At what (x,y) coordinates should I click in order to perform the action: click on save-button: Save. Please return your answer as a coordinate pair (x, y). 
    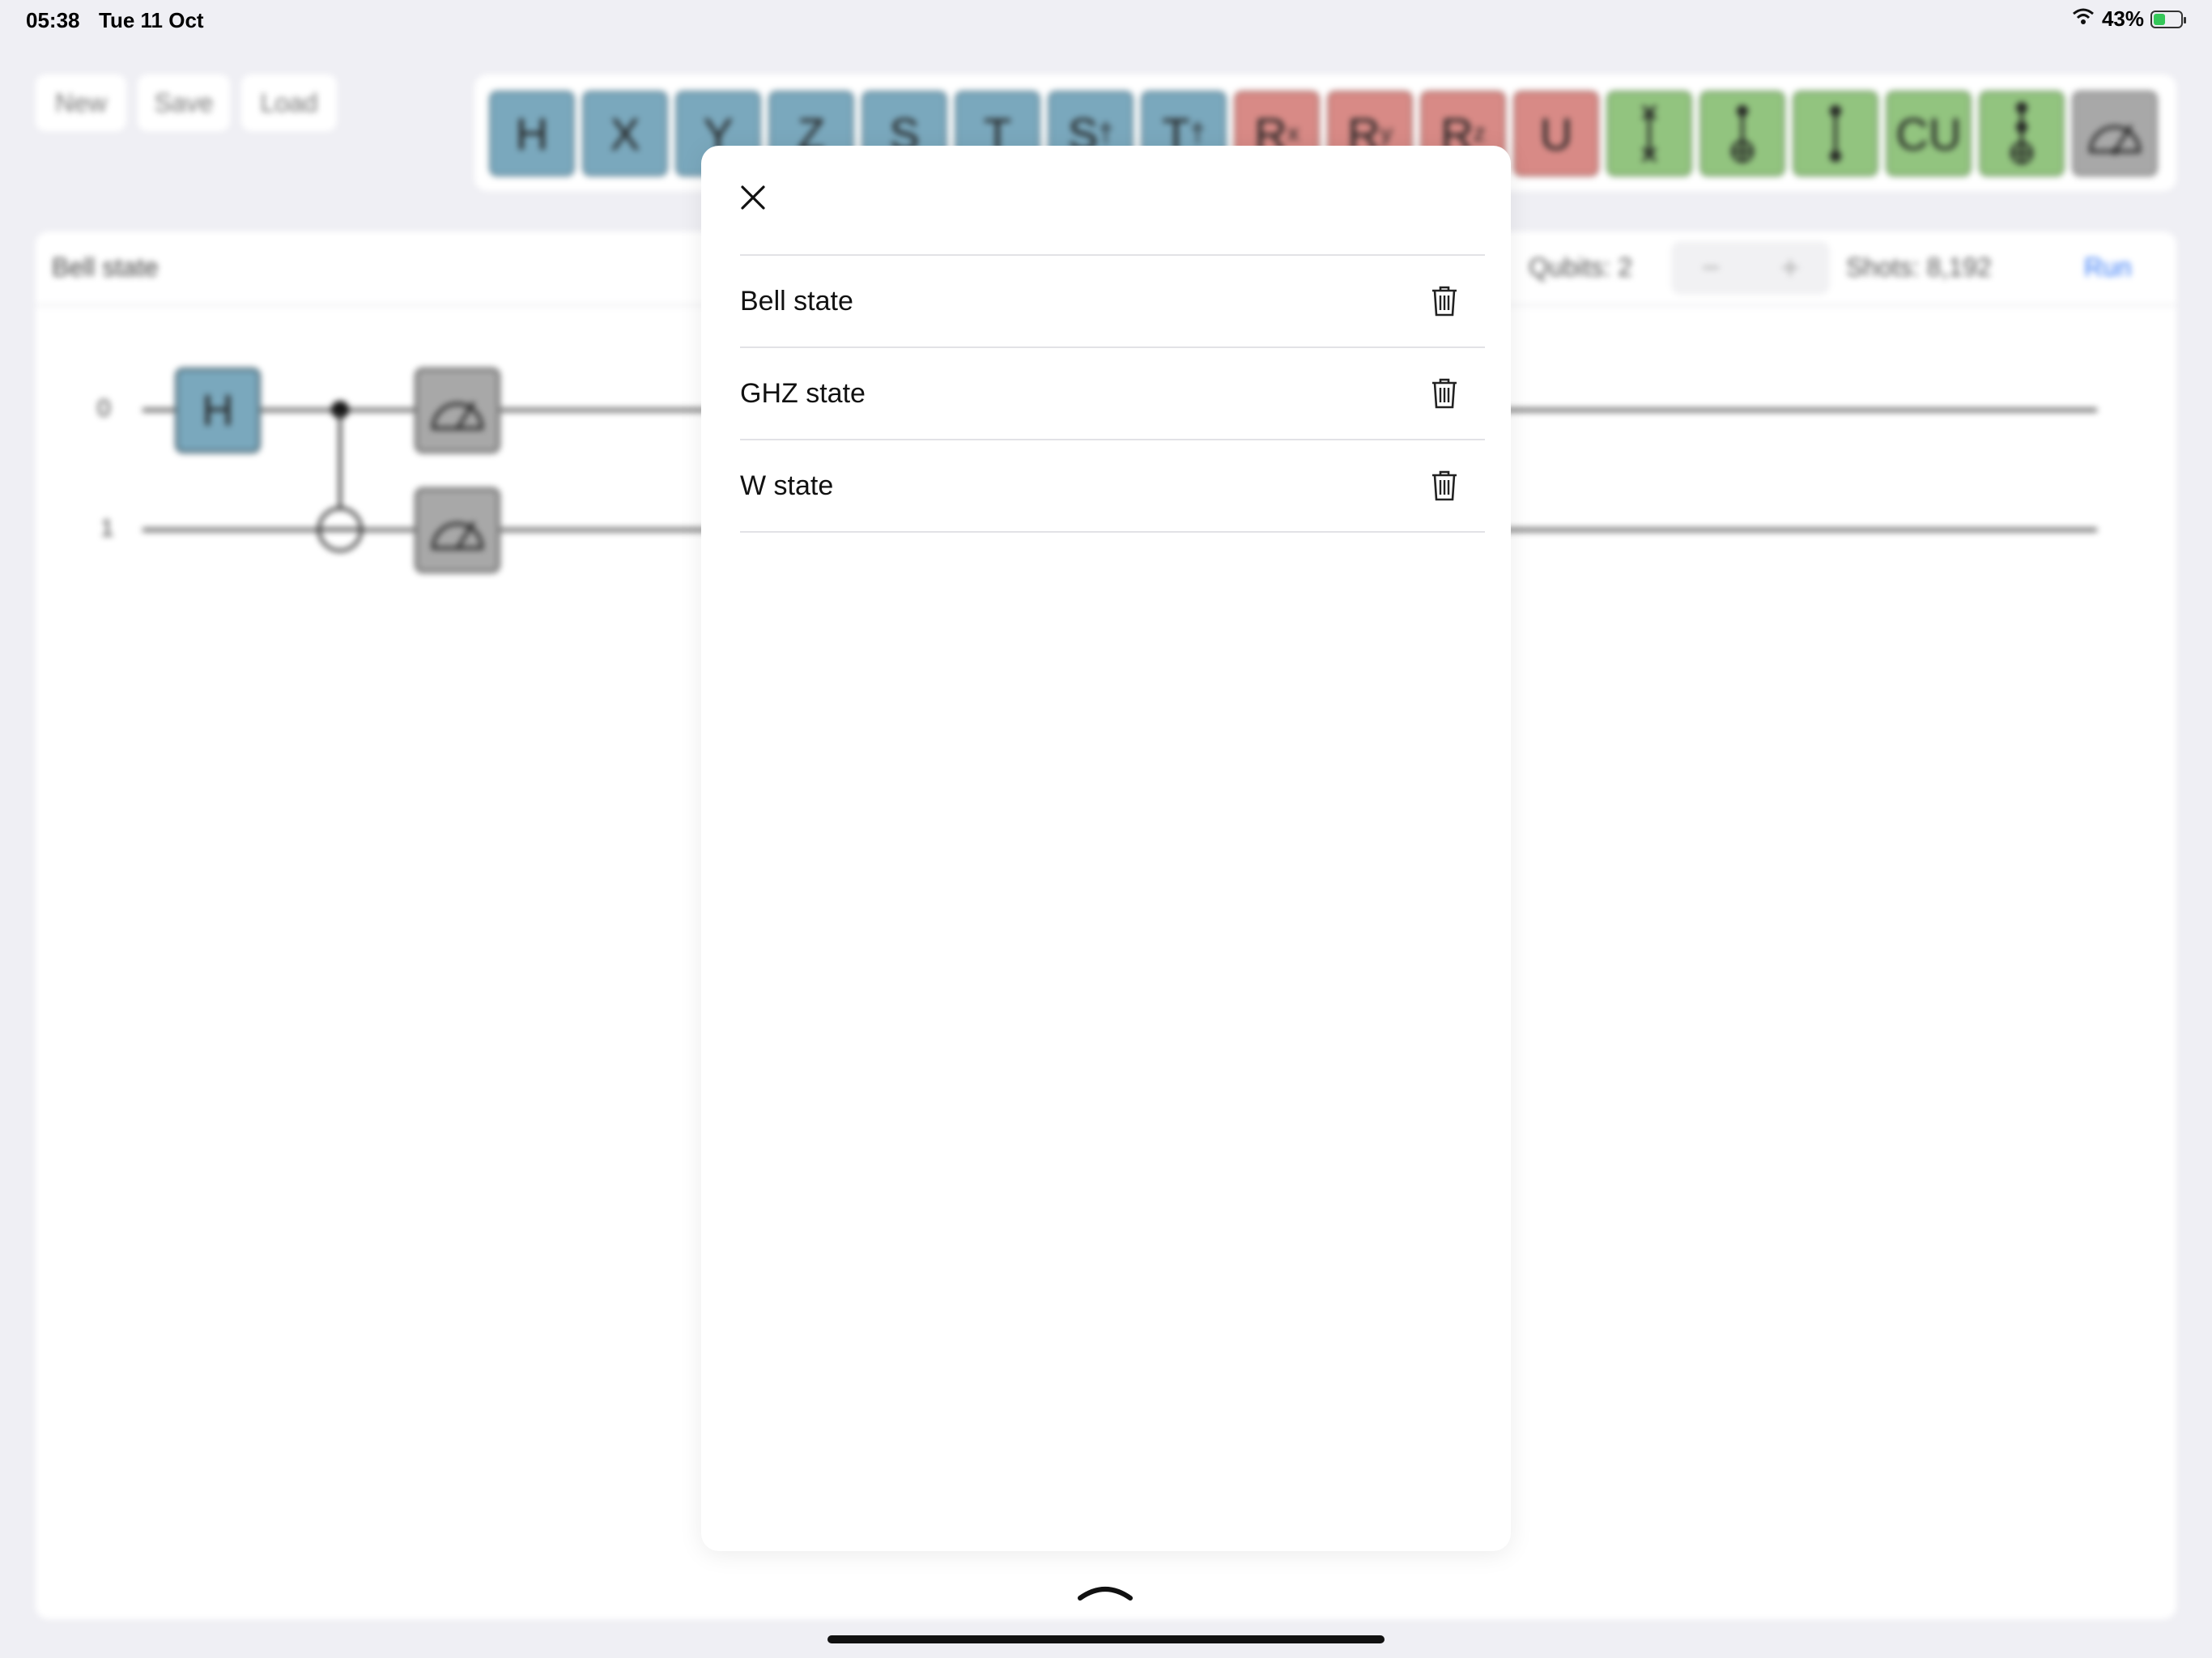
    Looking at the image, I should click on (184, 102).